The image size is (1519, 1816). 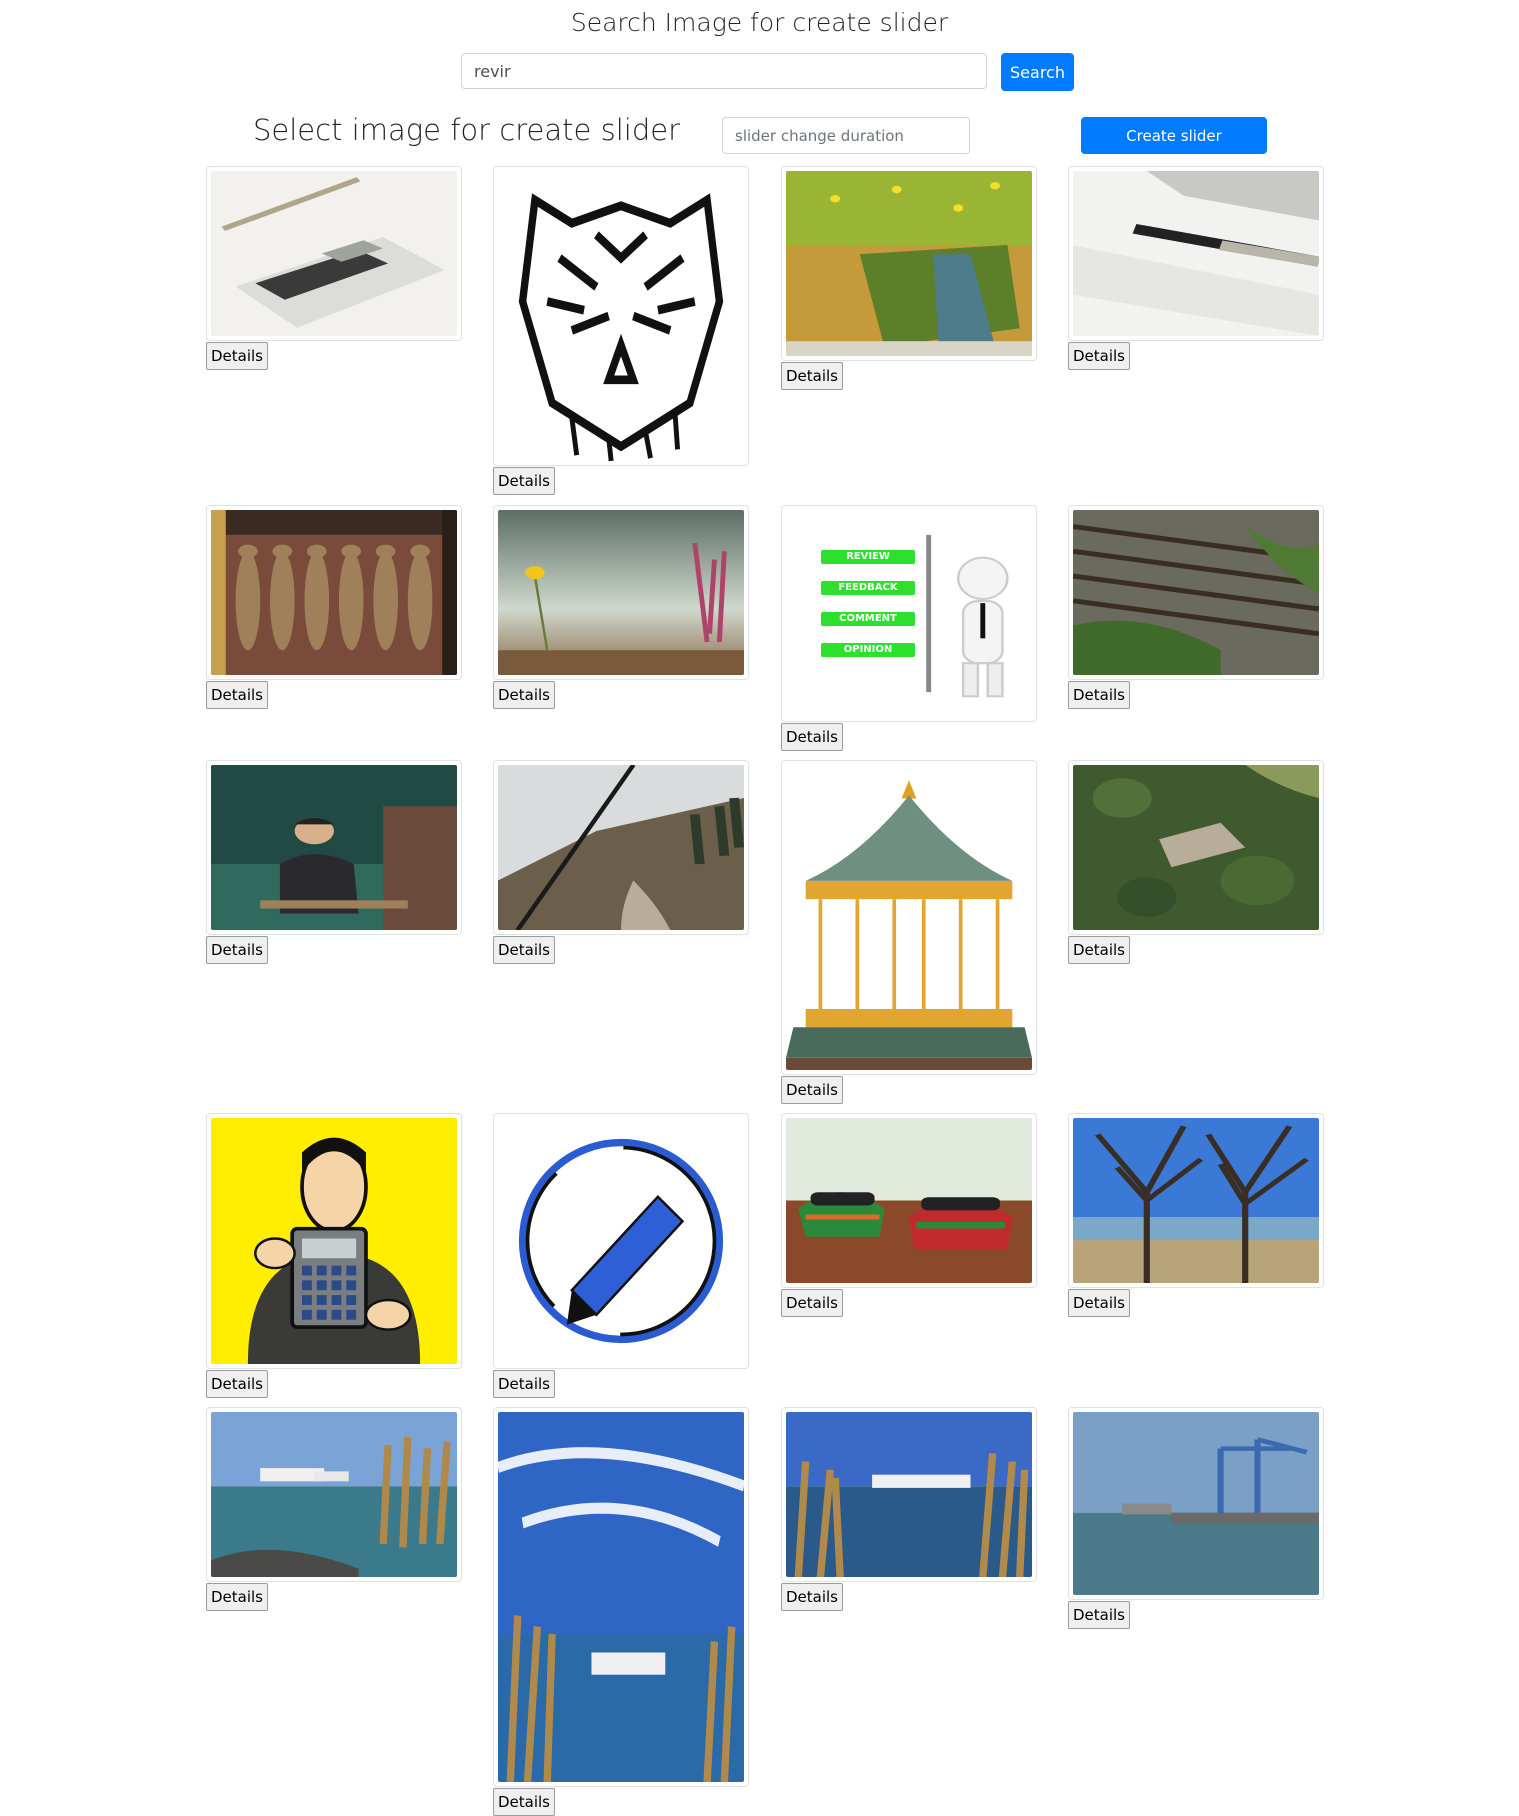 What do you see at coordinates (1174, 135) in the screenshot?
I see `create-slider-button: Create slider` at bounding box center [1174, 135].